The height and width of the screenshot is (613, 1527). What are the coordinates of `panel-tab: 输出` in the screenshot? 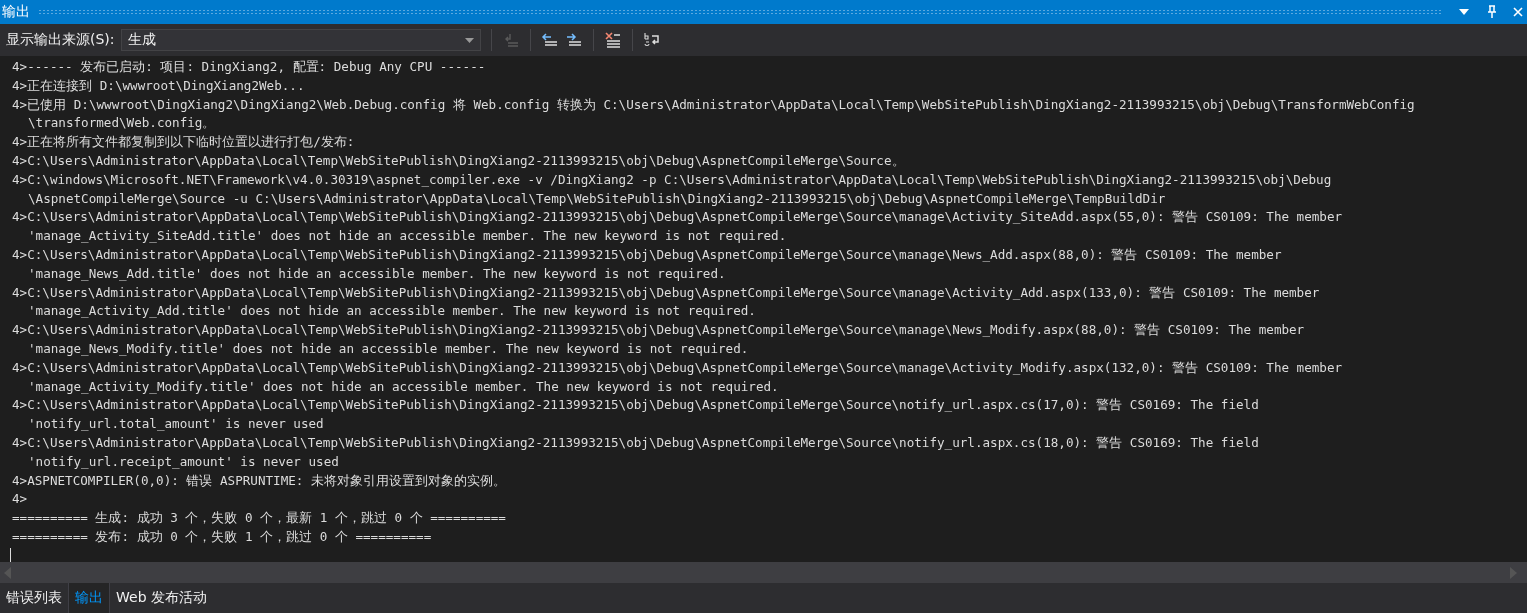 It's located at (89, 598).